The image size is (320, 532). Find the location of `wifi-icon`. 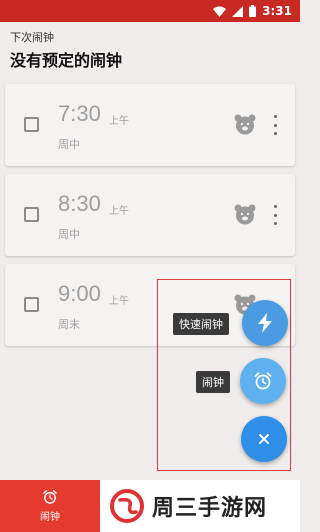

wifi-icon is located at coordinates (220, 11).